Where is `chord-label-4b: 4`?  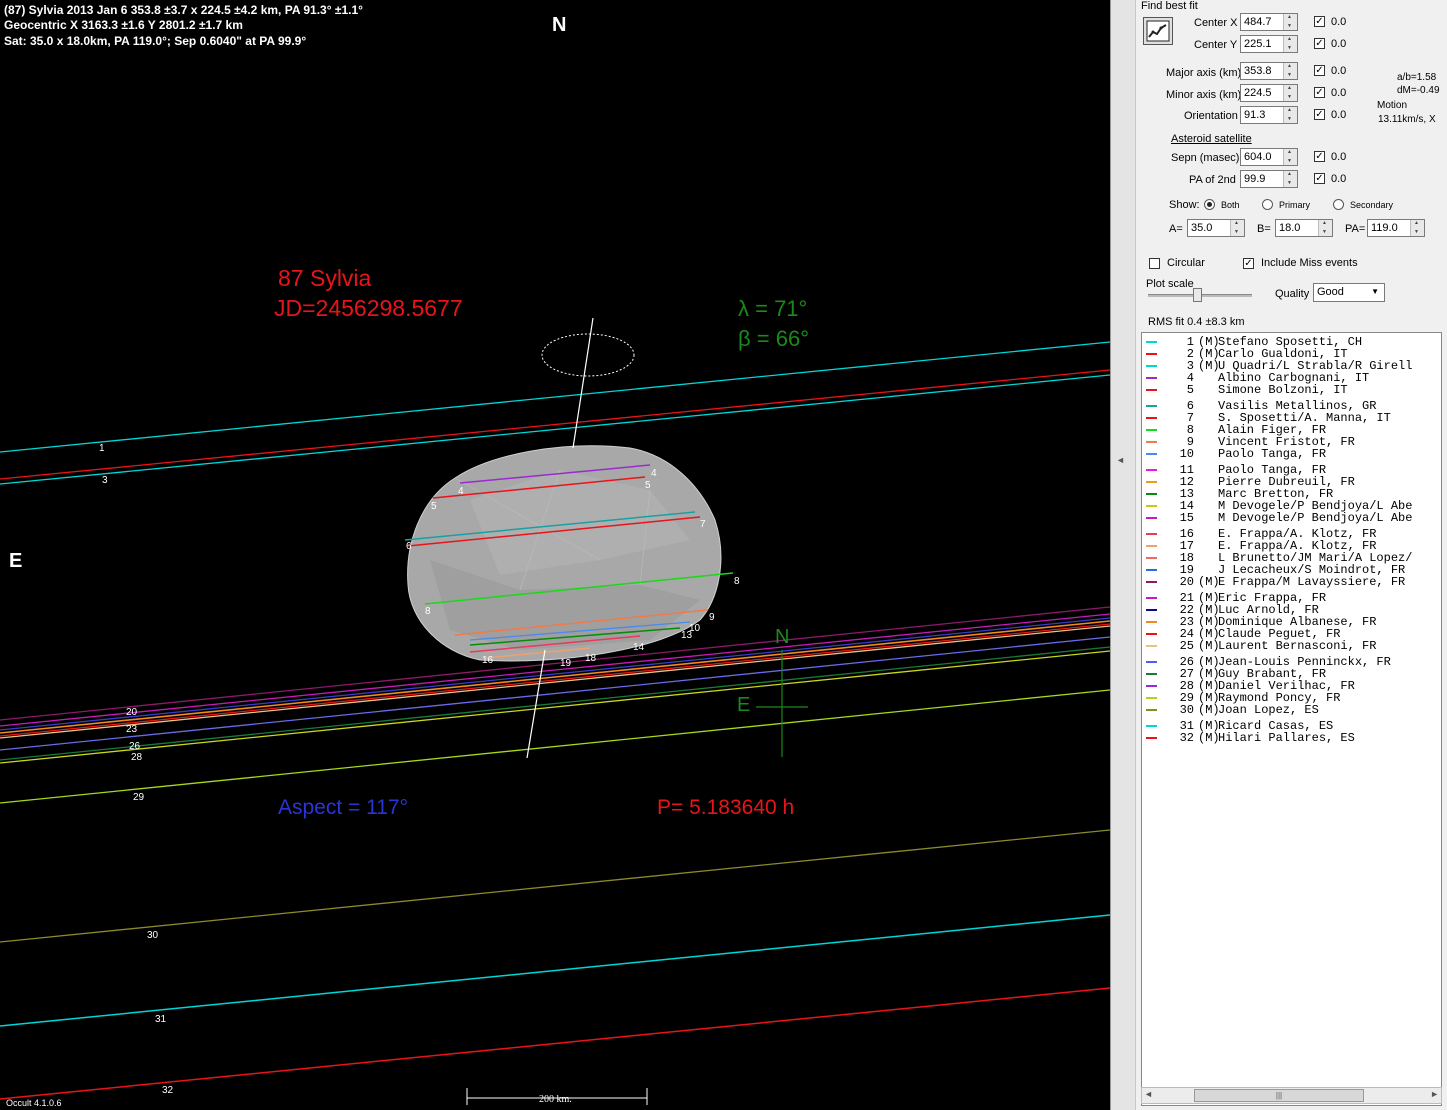
chord-label-4b: 4 is located at coordinates (654, 473).